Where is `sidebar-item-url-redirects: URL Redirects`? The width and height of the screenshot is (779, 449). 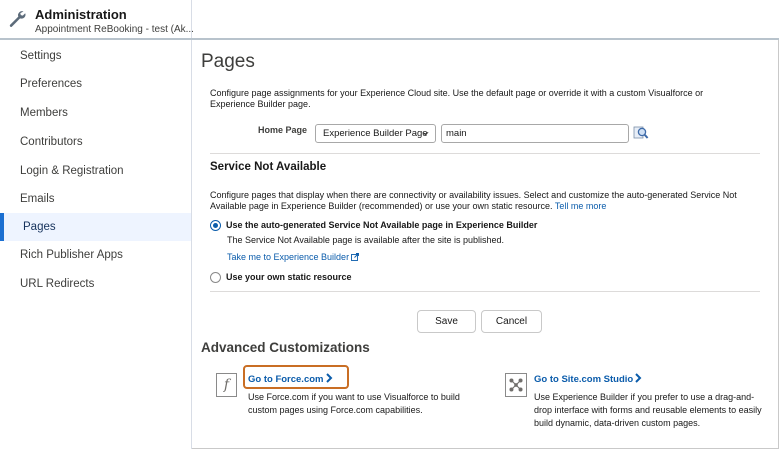 sidebar-item-url-redirects: URL Redirects is located at coordinates (95, 284).